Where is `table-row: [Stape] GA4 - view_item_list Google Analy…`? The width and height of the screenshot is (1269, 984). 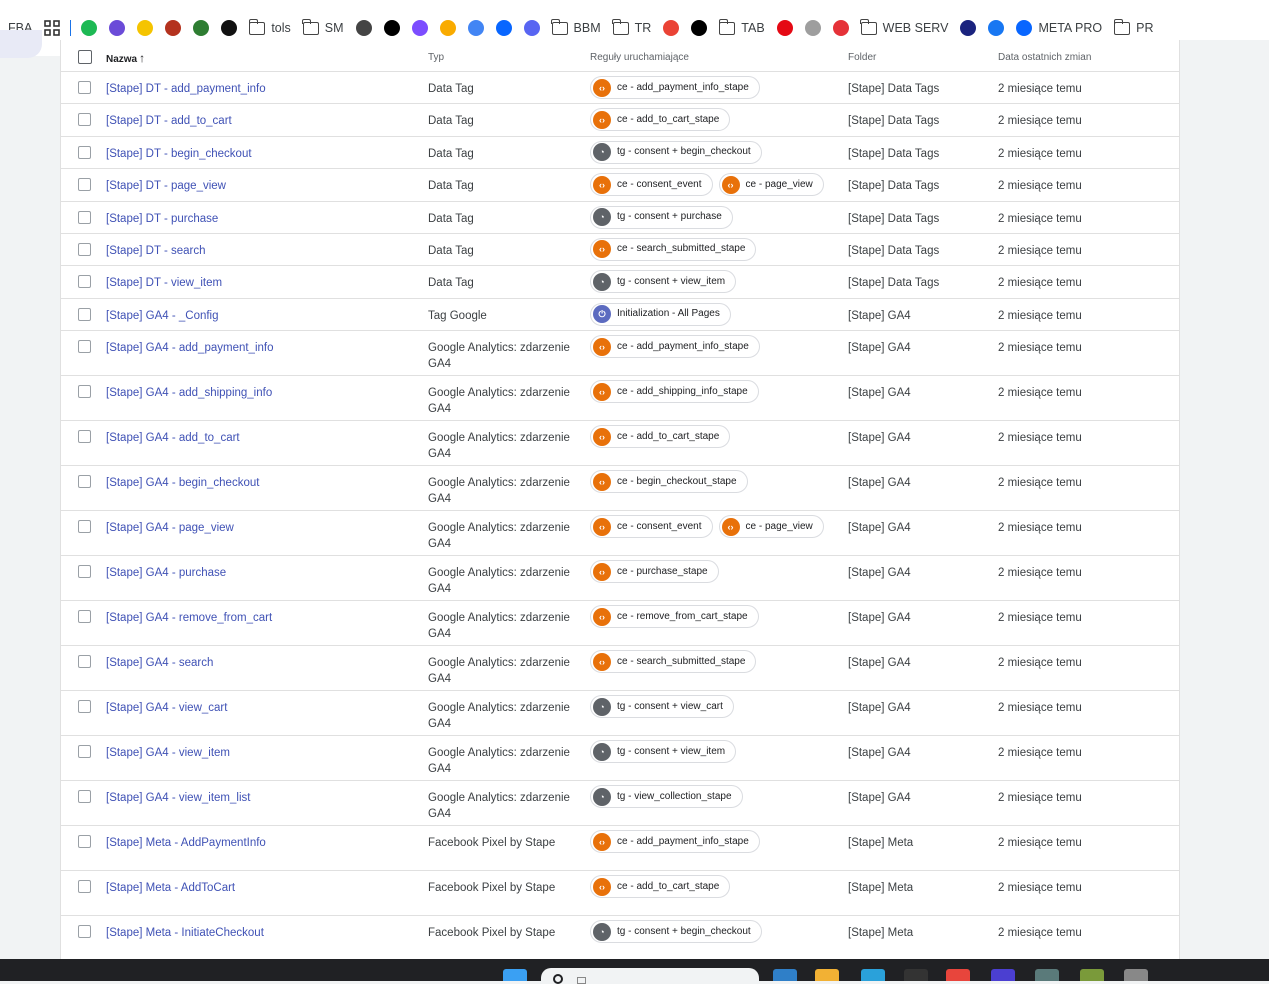
table-row: [Stape] GA4 - view_item_list Google Analy… is located at coordinates (620, 804).